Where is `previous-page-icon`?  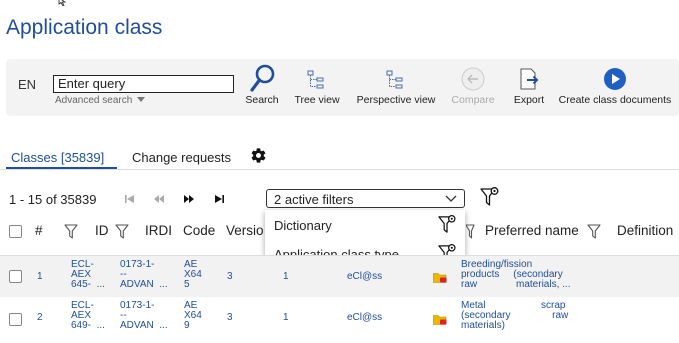 previous-page-icon is located at coordinates (159, 199).